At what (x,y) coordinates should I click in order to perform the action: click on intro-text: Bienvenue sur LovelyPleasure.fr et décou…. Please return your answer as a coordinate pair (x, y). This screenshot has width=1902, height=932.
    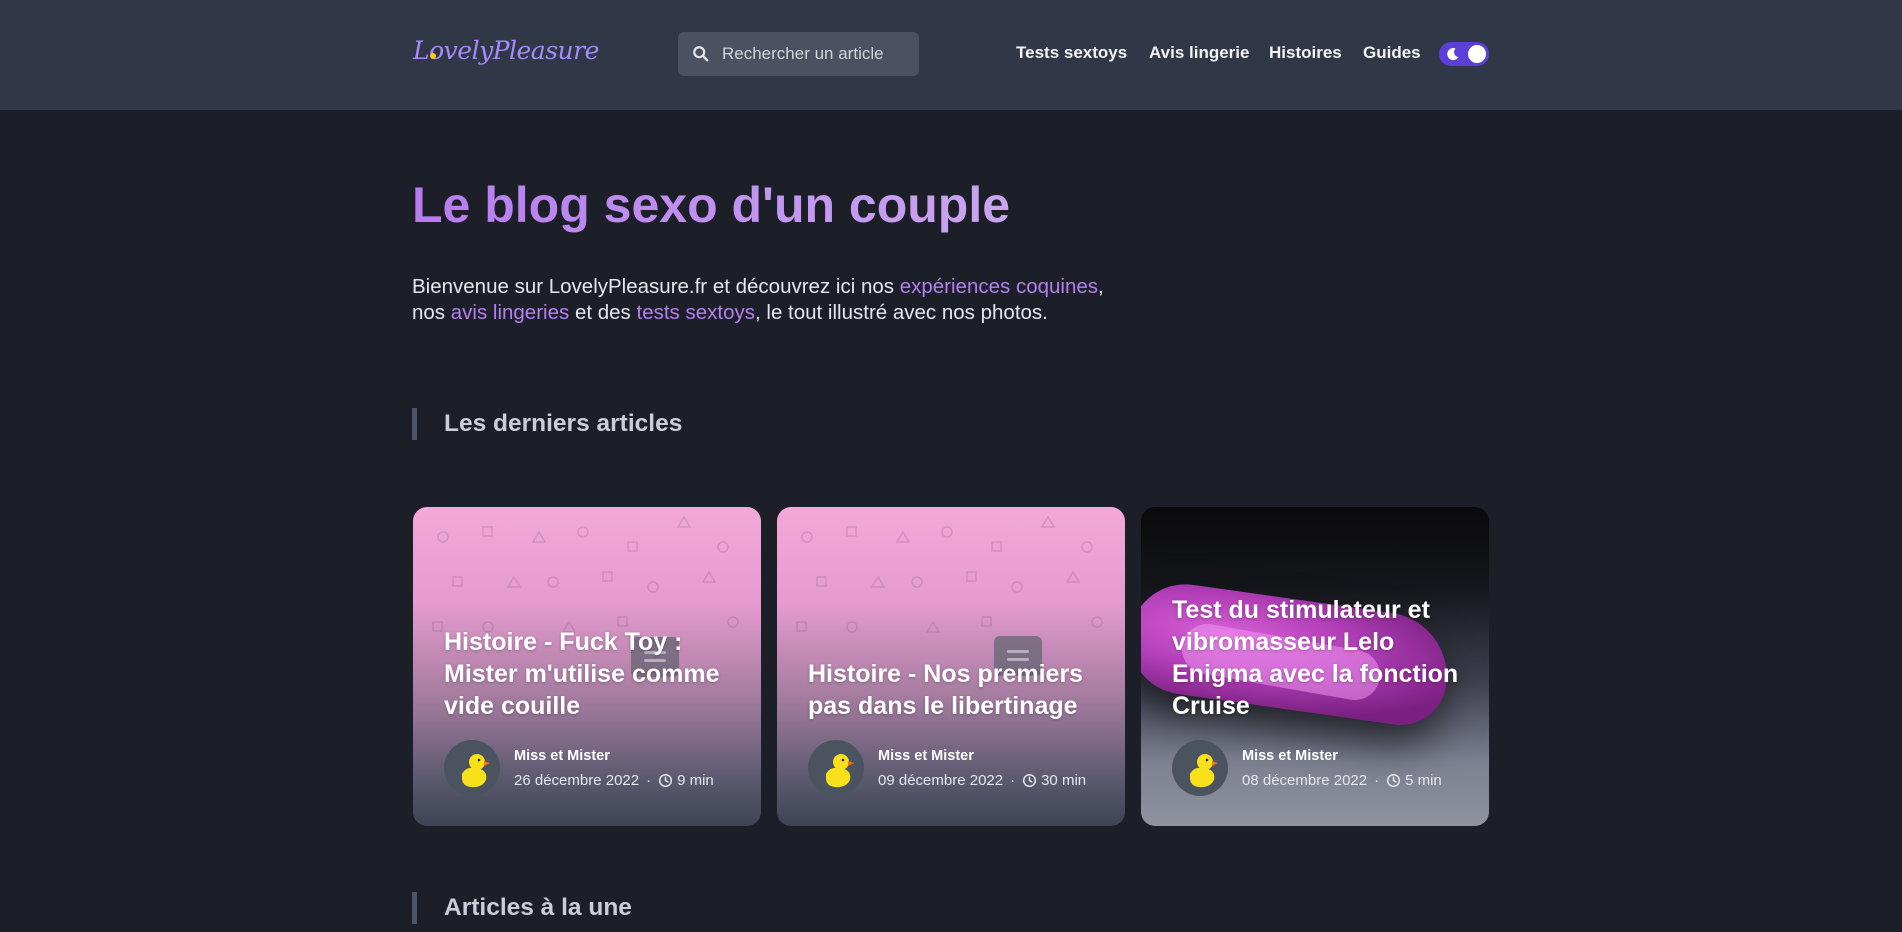
    Looking at the image, I should click on (782, 300).